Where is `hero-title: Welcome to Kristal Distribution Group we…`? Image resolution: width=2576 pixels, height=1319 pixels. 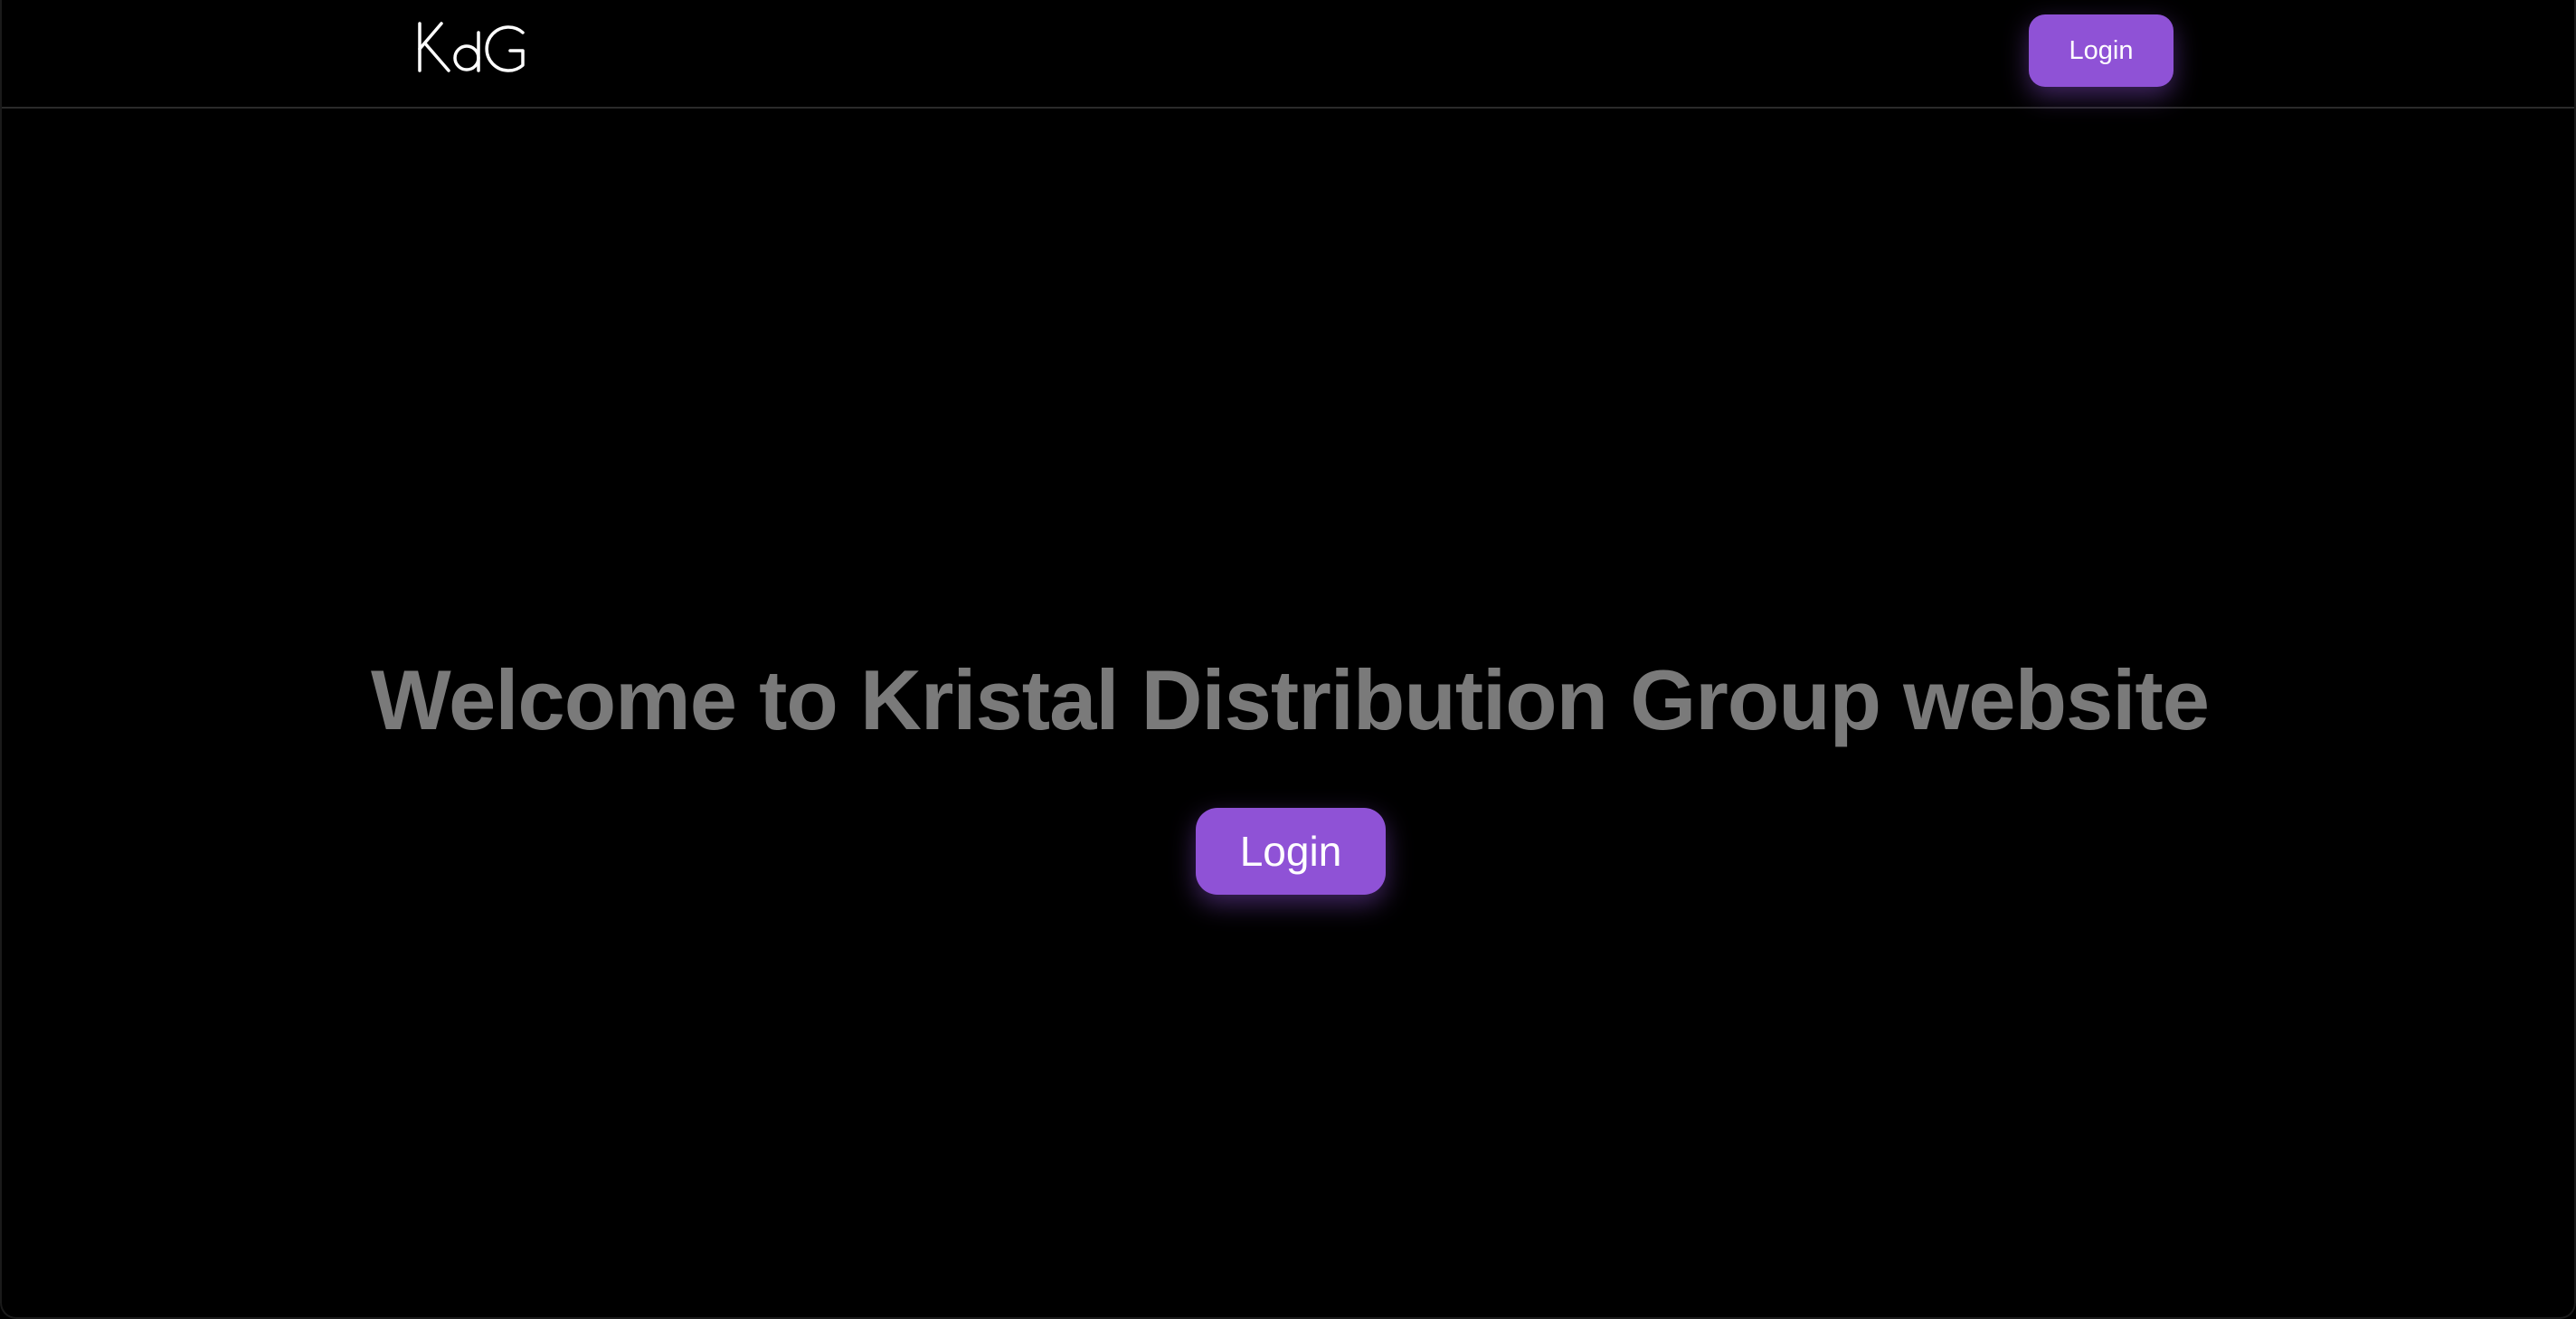 hero-title: Welcome to Kristal Distribution Group we… is located at coordinates (1291, 699).